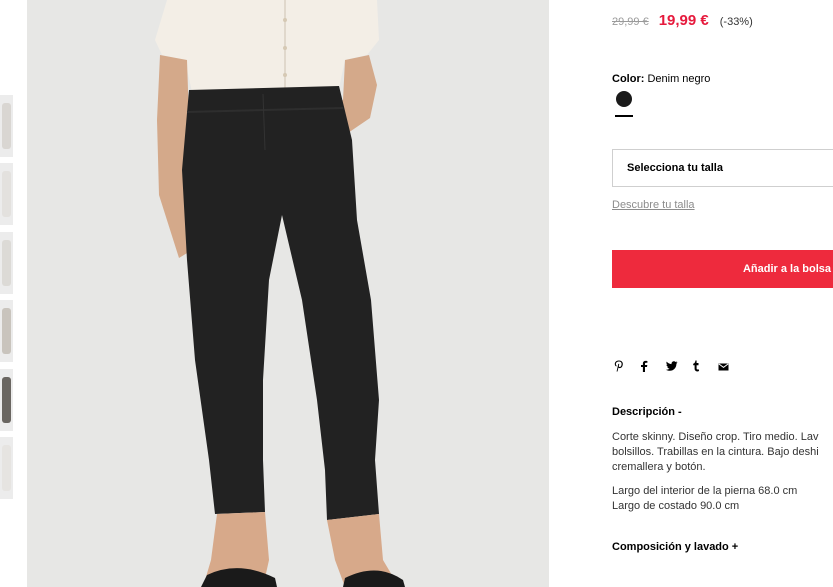  Describe the element at coordinates (736, 22) in the screenshot. I see `discount-badge: (-33%)` at that location.